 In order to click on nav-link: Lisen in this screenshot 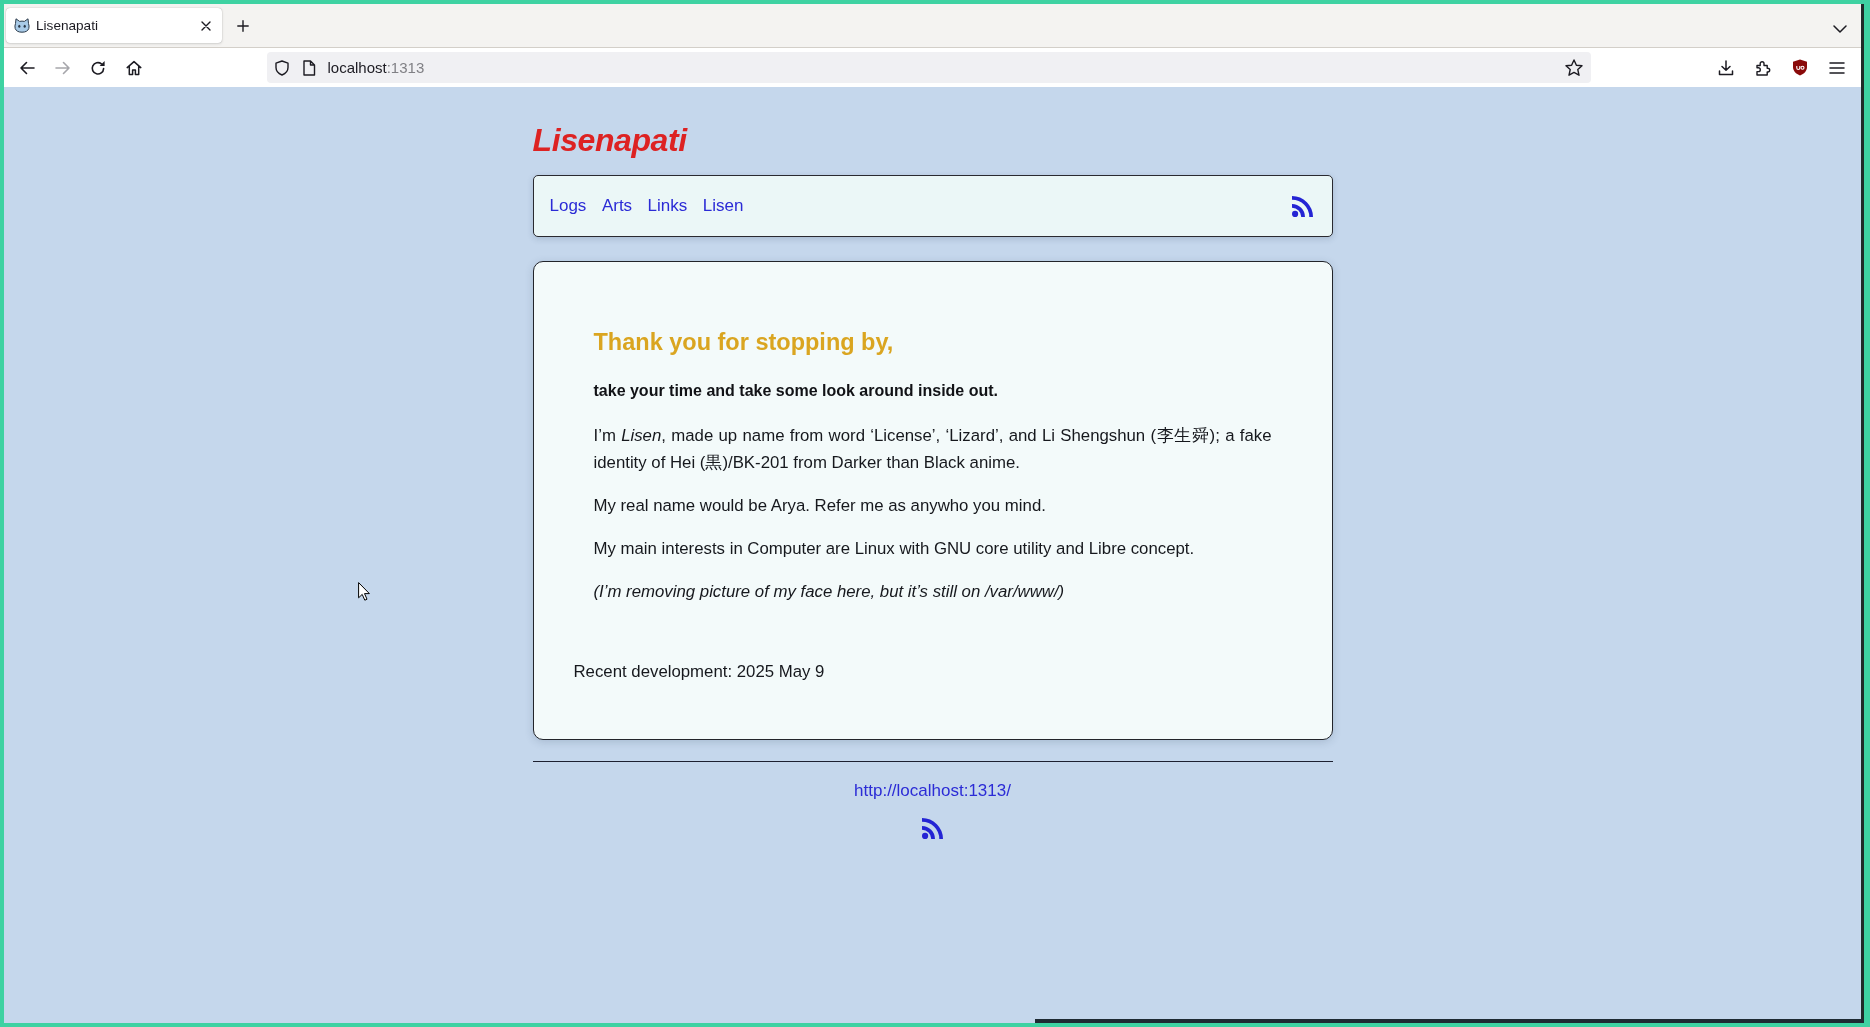, I will do `click(723, 206)`.